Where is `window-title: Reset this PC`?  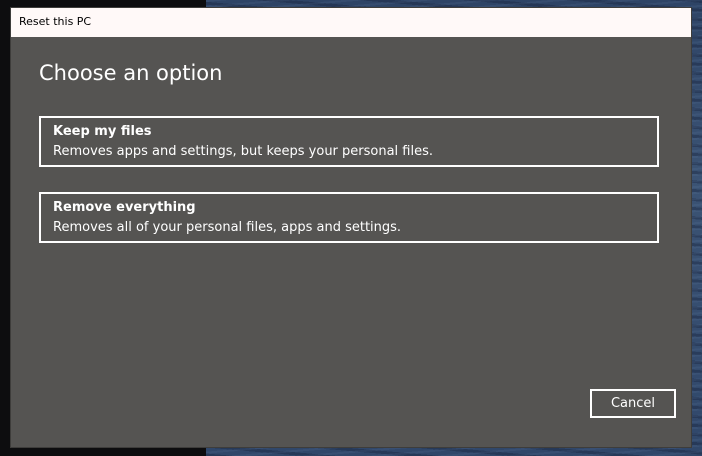 window-title: Reset this PC is located at coordinates (55, 21).